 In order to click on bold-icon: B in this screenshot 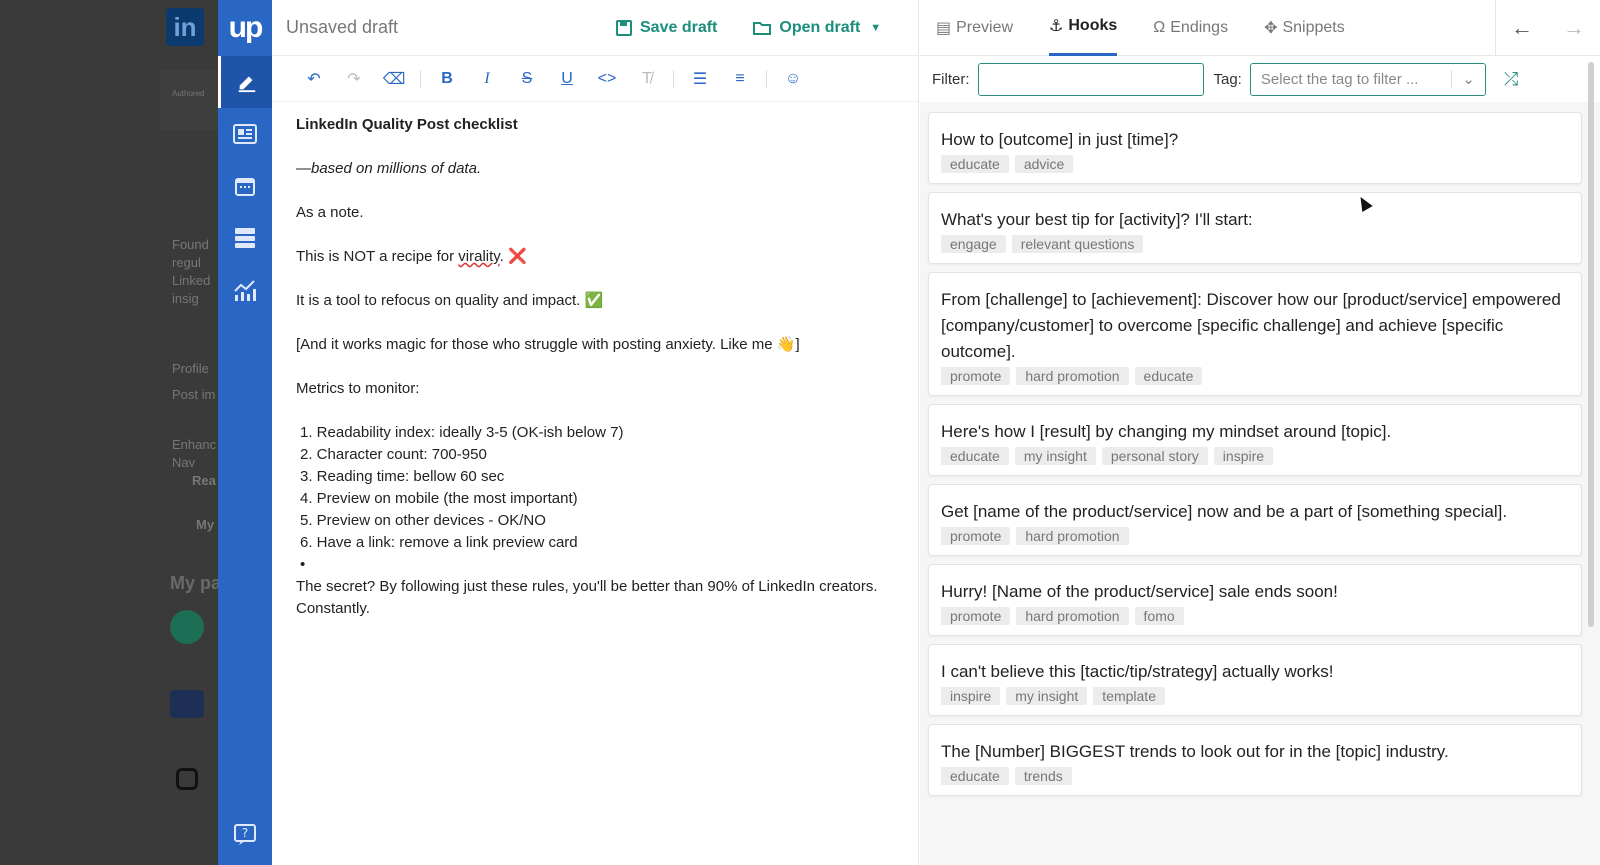, I will do `click(447, 78)`.